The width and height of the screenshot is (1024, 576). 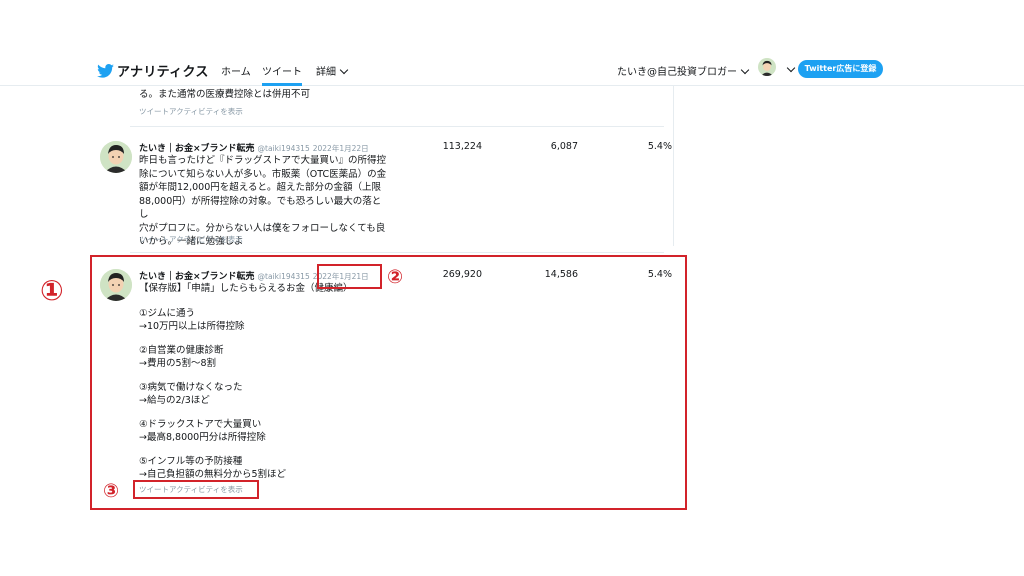 What do you see at coordinates (260, 208) in the screenshot?
I see `tweet-line: 88,000円）が所得控除の対象。でも恐ろしい最大の落とし` at bounding box center [260, 208].